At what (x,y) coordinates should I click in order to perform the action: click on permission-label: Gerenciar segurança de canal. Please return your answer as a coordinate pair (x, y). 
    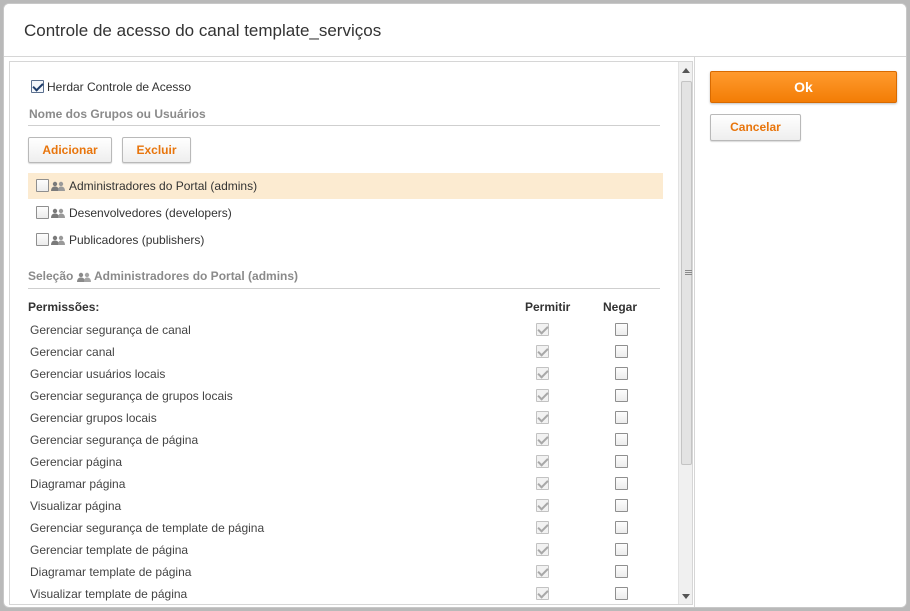
    Looking at the image, I should click on (110, 330).